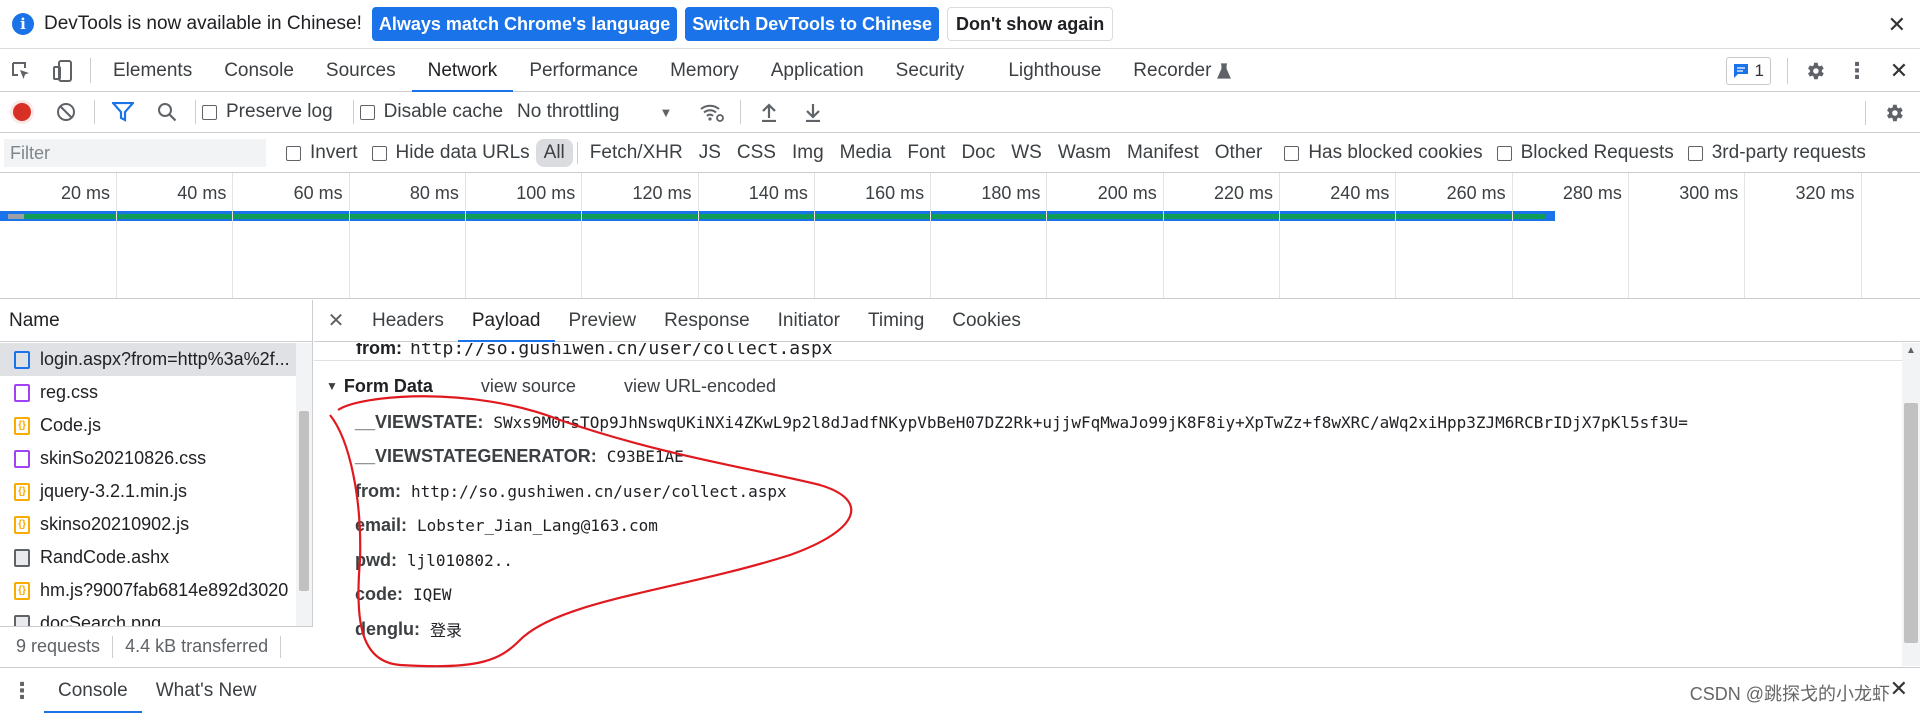 The width and height of the screenshot is (1920, 713). What do you see at coordinates (148, 425) in the screenshot?
I see `request-row: {} Code.js` at bounding box center [148, 425].